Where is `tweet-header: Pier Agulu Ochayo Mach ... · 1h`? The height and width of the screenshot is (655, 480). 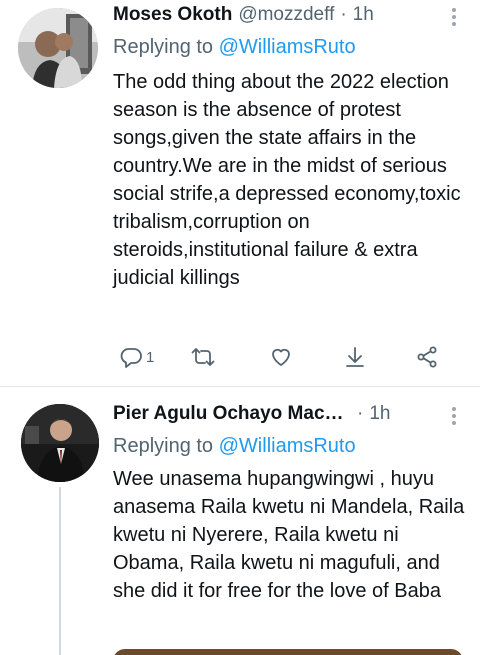
tweet-header: Pier Agulu Ochayo Mach ... · 1h is located at coordinates (286, 414).